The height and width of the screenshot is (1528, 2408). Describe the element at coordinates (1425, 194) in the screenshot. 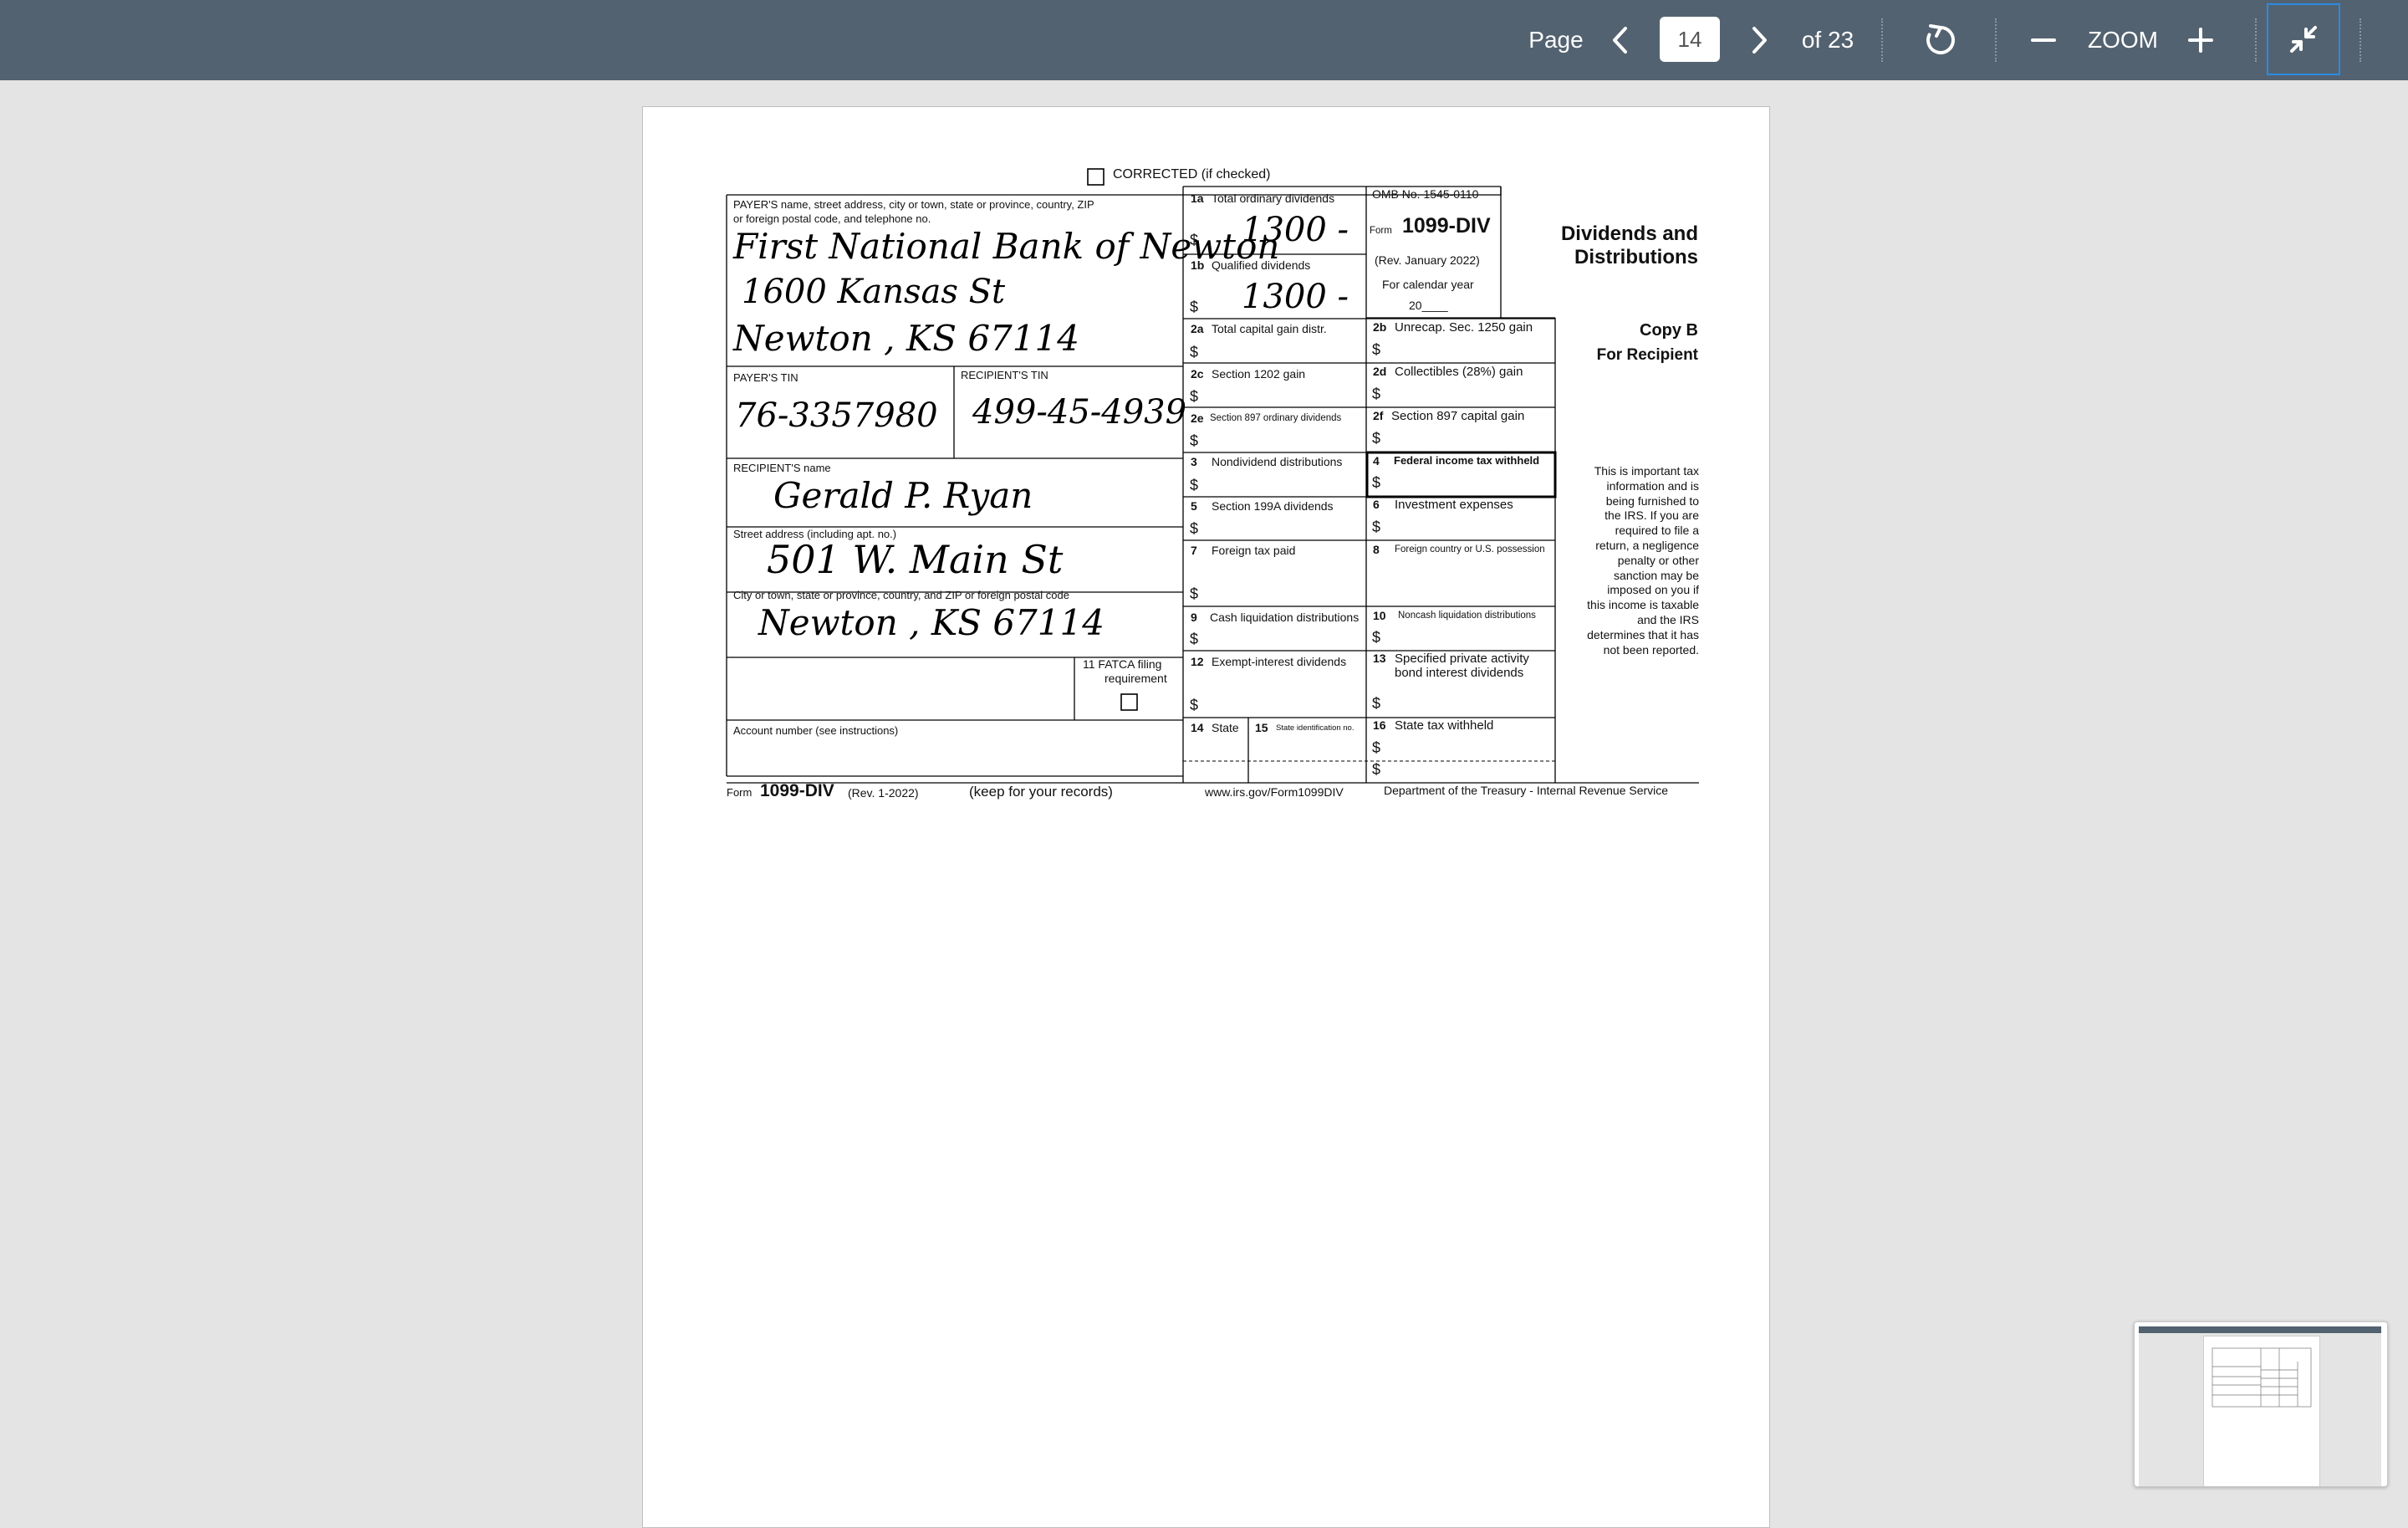

I see `omb-number: OMB No. 1545-0110` at that location.